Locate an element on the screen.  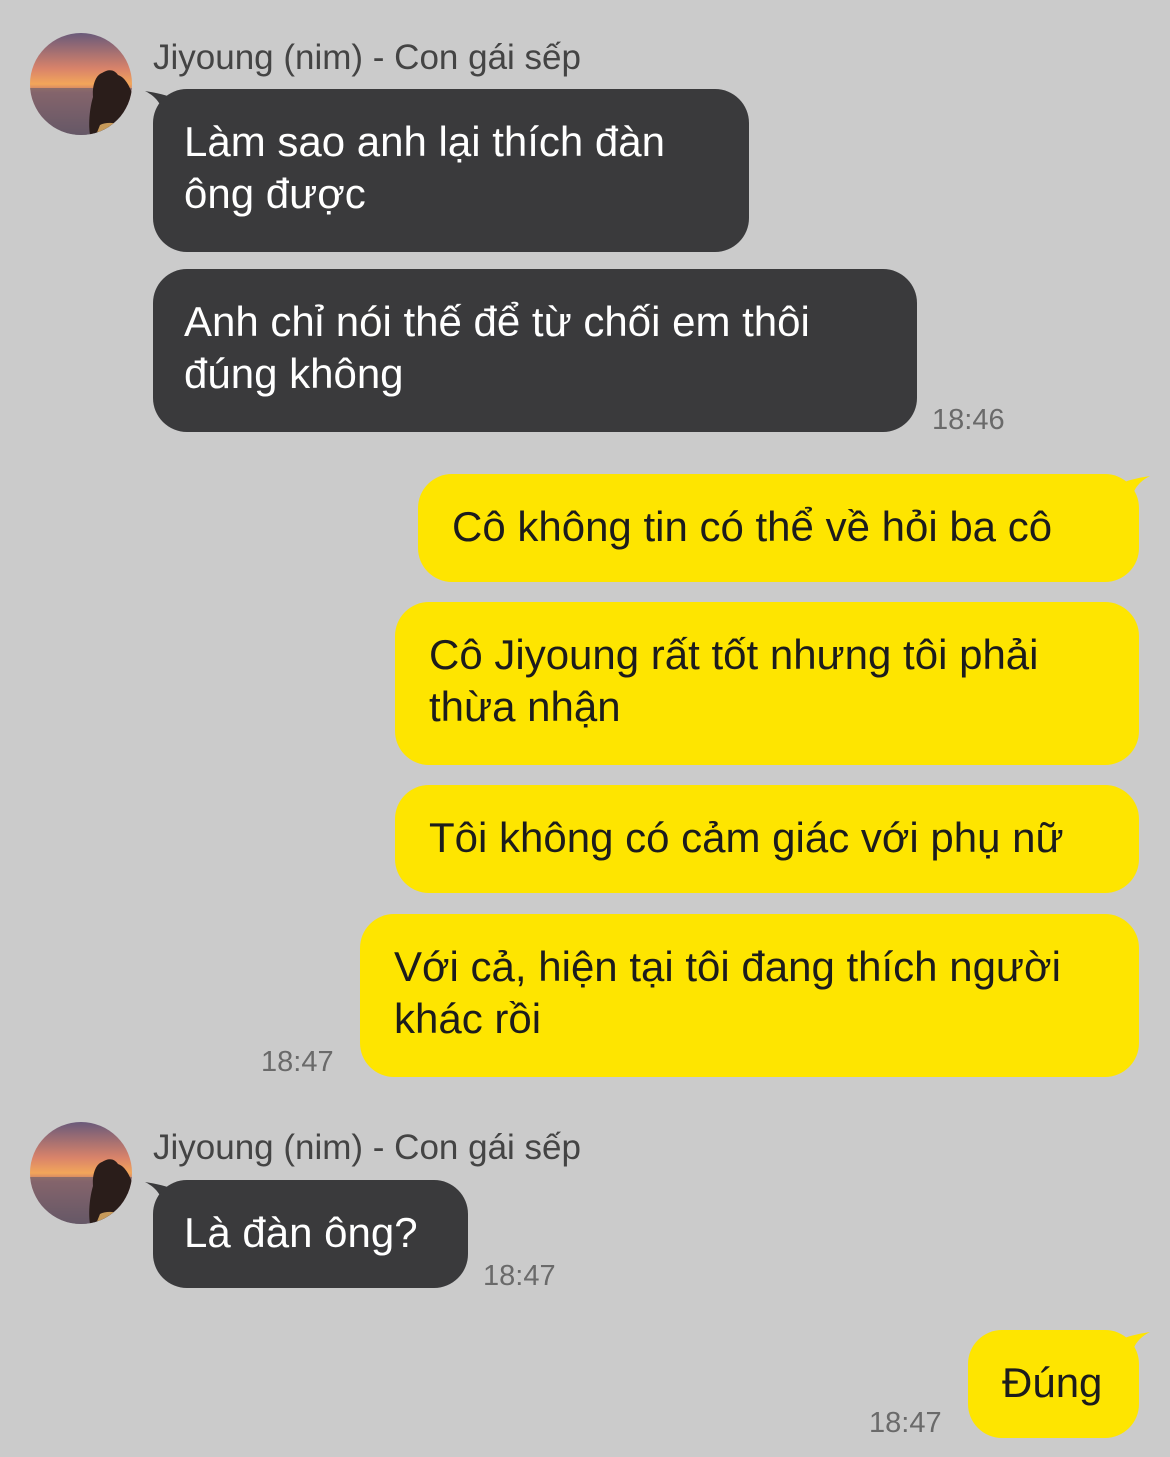
outgoing-message: Đúng is located at coordinates (1053, 1384).